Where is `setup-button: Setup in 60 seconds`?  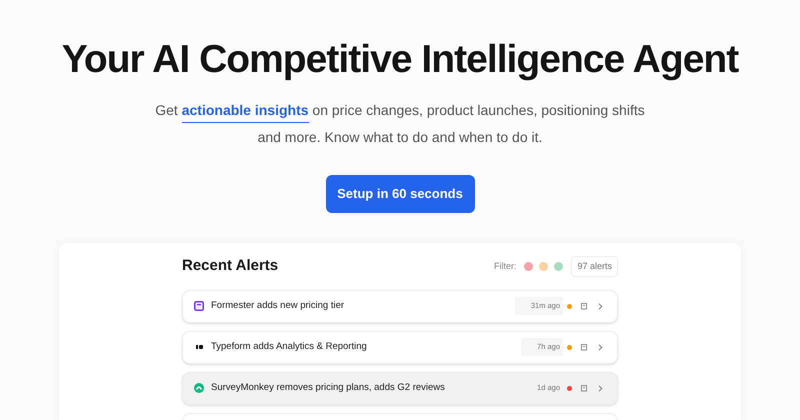
setup-button: Setup in 60 seconds is located at coordinates (400, 194).